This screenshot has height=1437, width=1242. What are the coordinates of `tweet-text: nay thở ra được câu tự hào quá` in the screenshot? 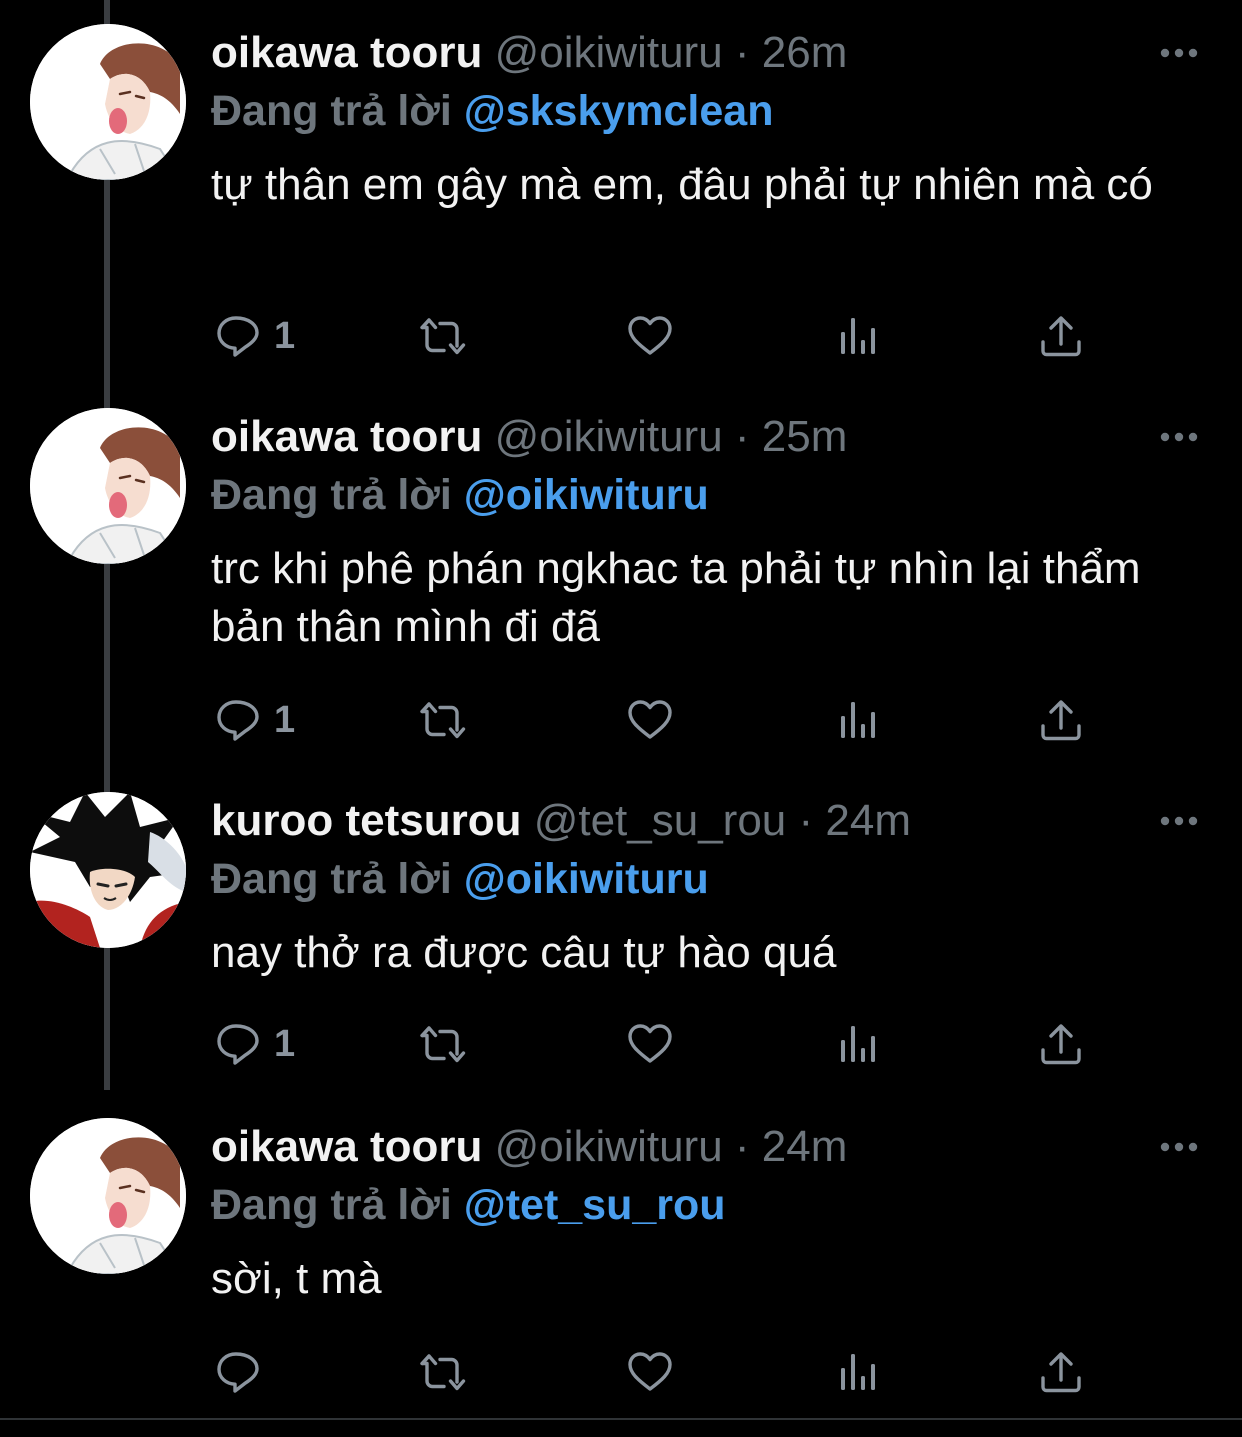 It's located at (524, 952).